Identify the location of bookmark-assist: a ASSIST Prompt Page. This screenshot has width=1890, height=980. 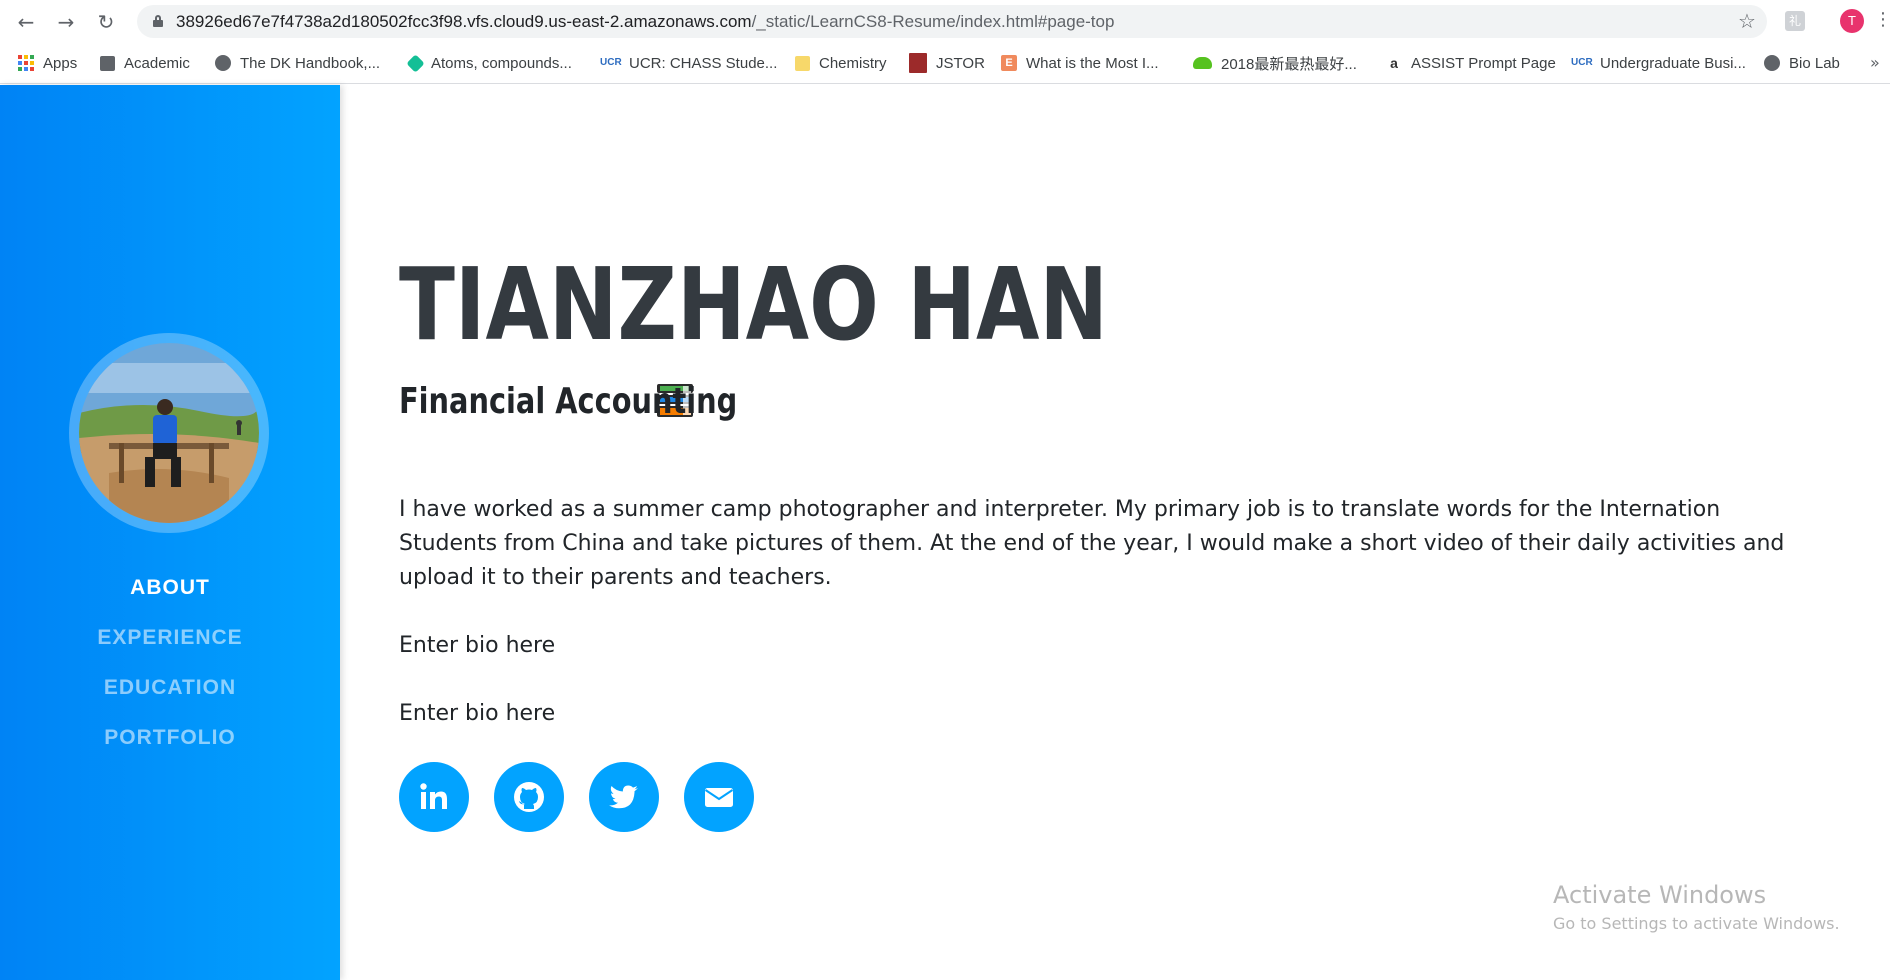
(1471, 63).